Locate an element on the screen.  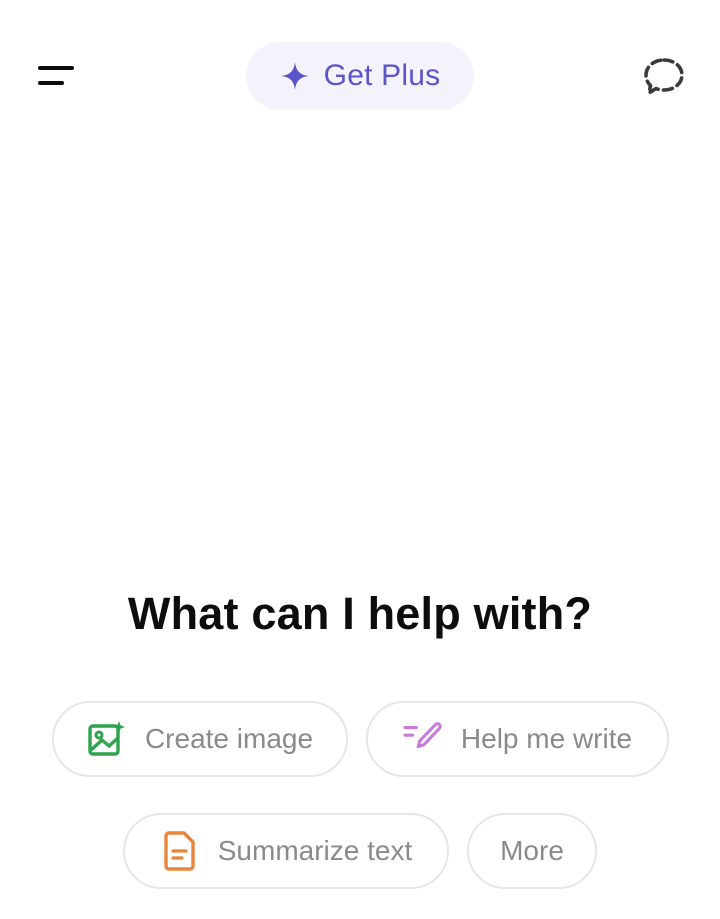
pen-icon is located at coordinates (423, 739).